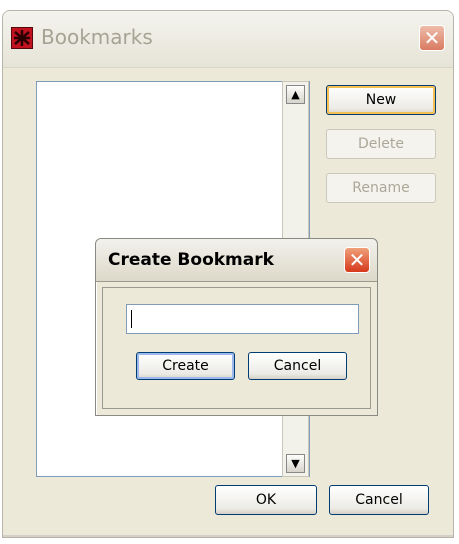  Describe the element at coordinates (381, 144) in the screenshot. I see `delete-button: Delete` at that location.